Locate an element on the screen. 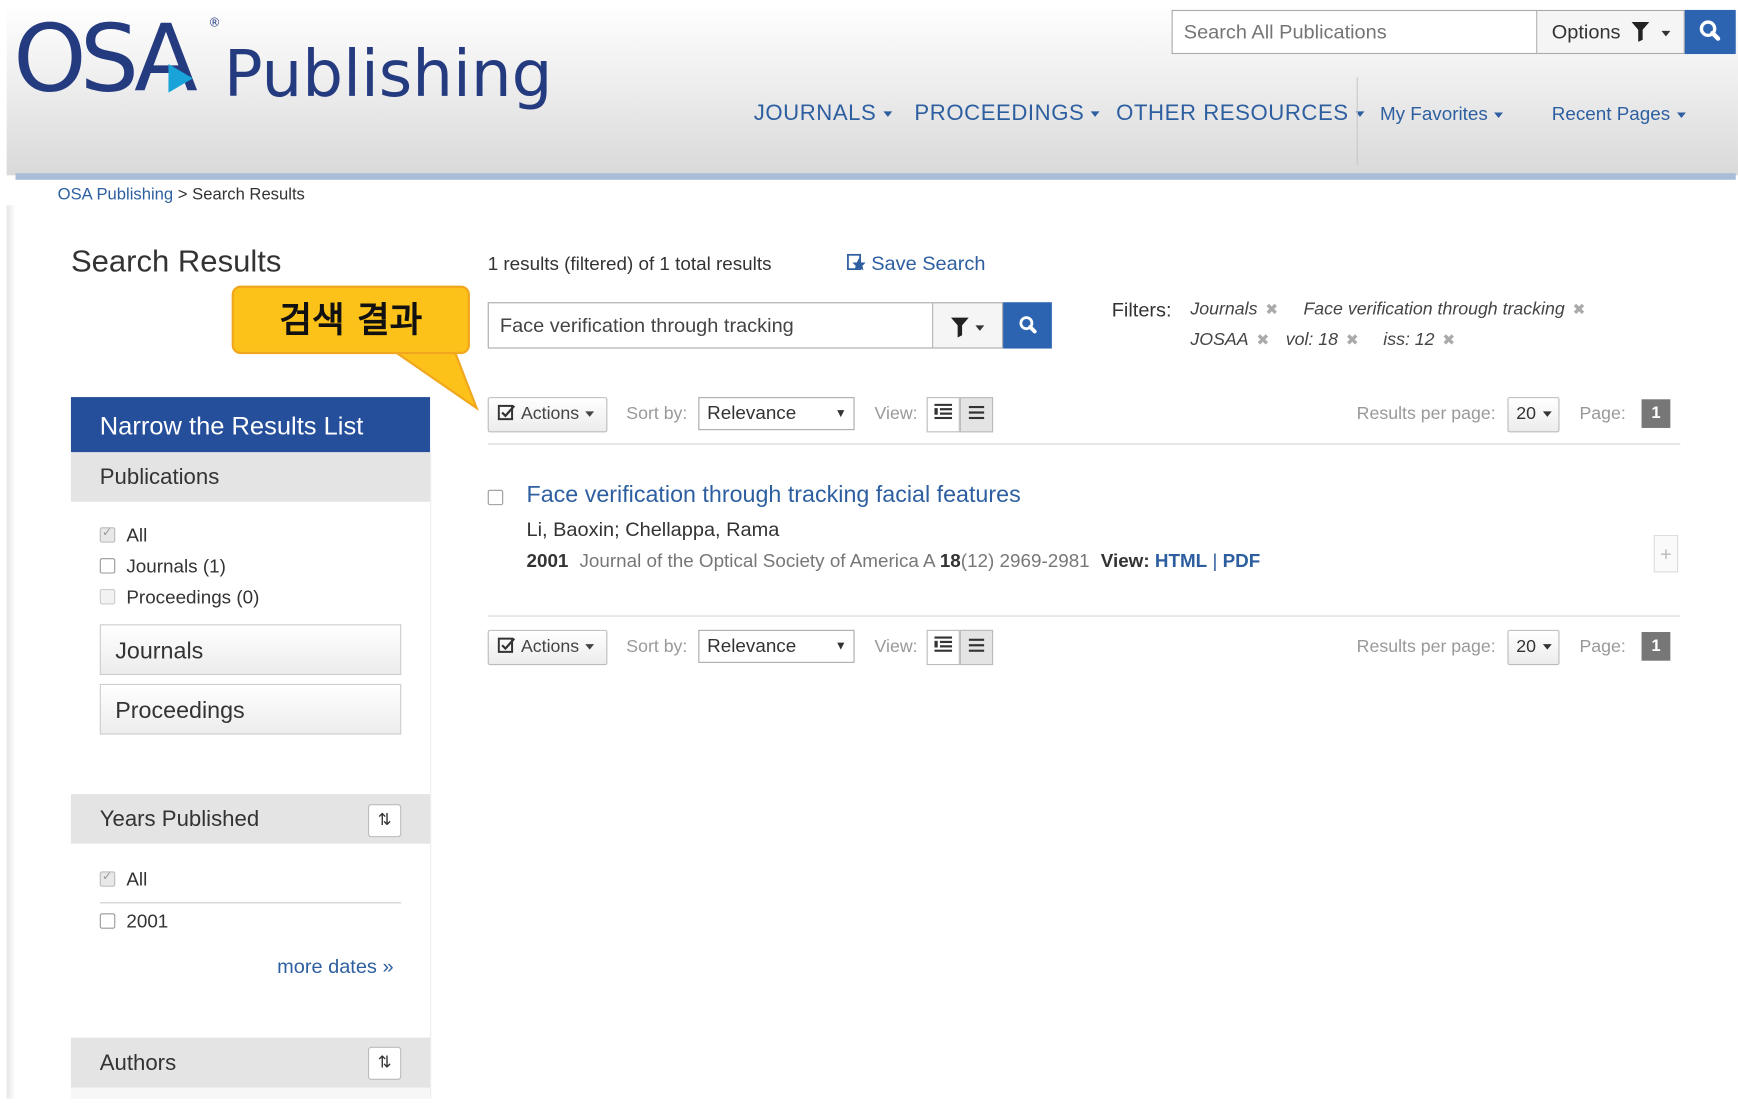  view-label: View: is located at coordinates (896, 414).